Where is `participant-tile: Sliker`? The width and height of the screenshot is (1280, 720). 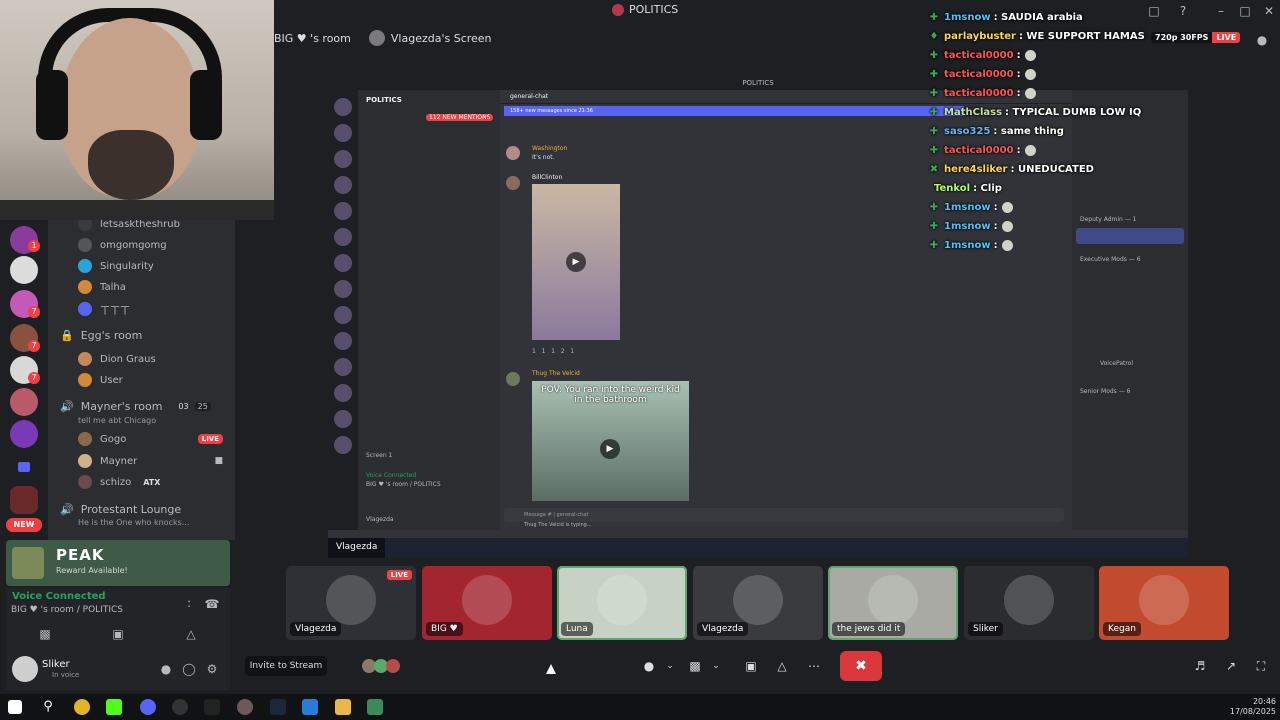
participant-tile: Sliker is located at coordinates (1029, 603).